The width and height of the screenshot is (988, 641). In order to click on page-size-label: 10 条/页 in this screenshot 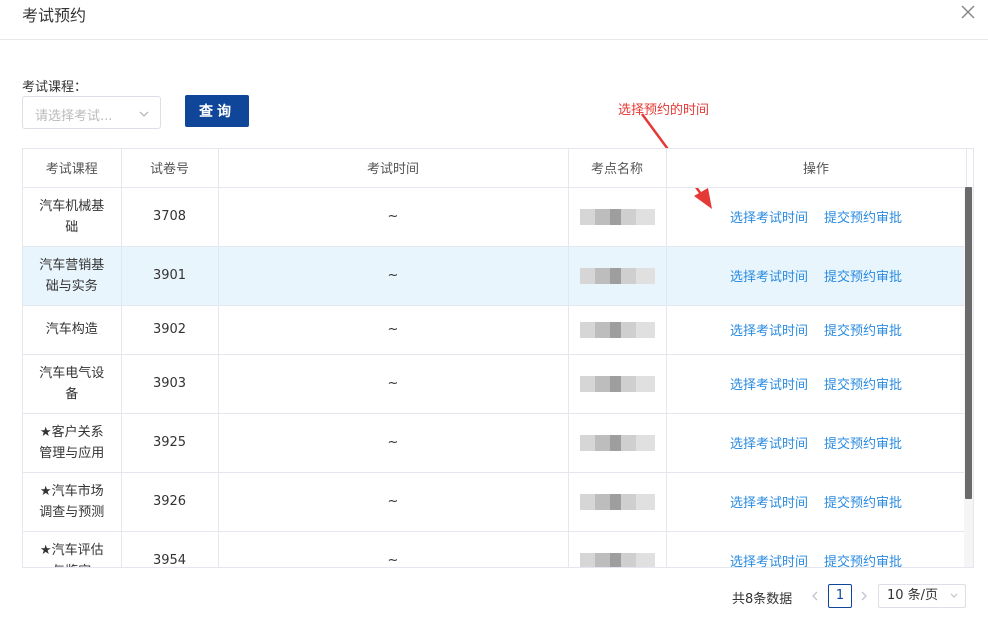, I will do `click(913, 595)`.